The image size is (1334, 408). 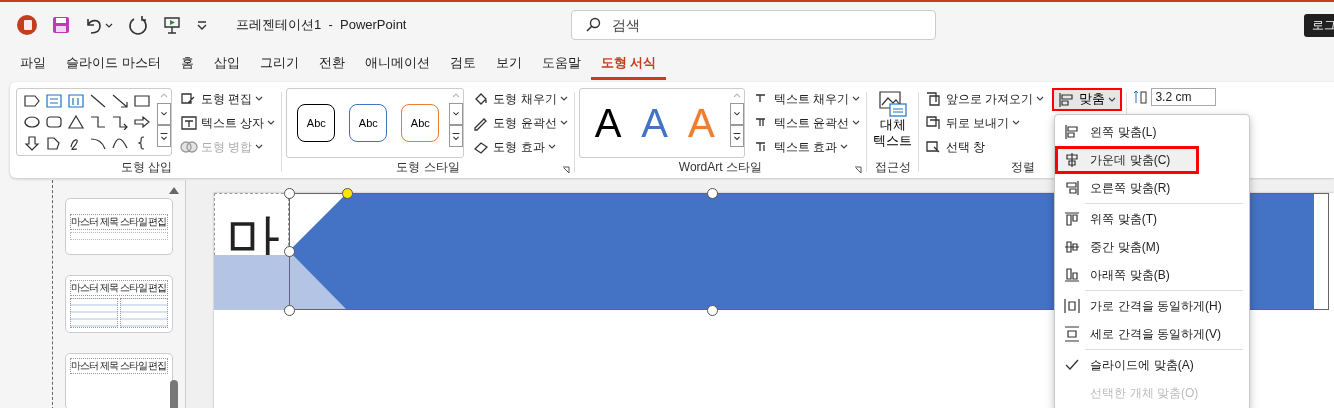 I want to click on ribbon-command: 앞으로 가져오기, so click(x=985, y=99).